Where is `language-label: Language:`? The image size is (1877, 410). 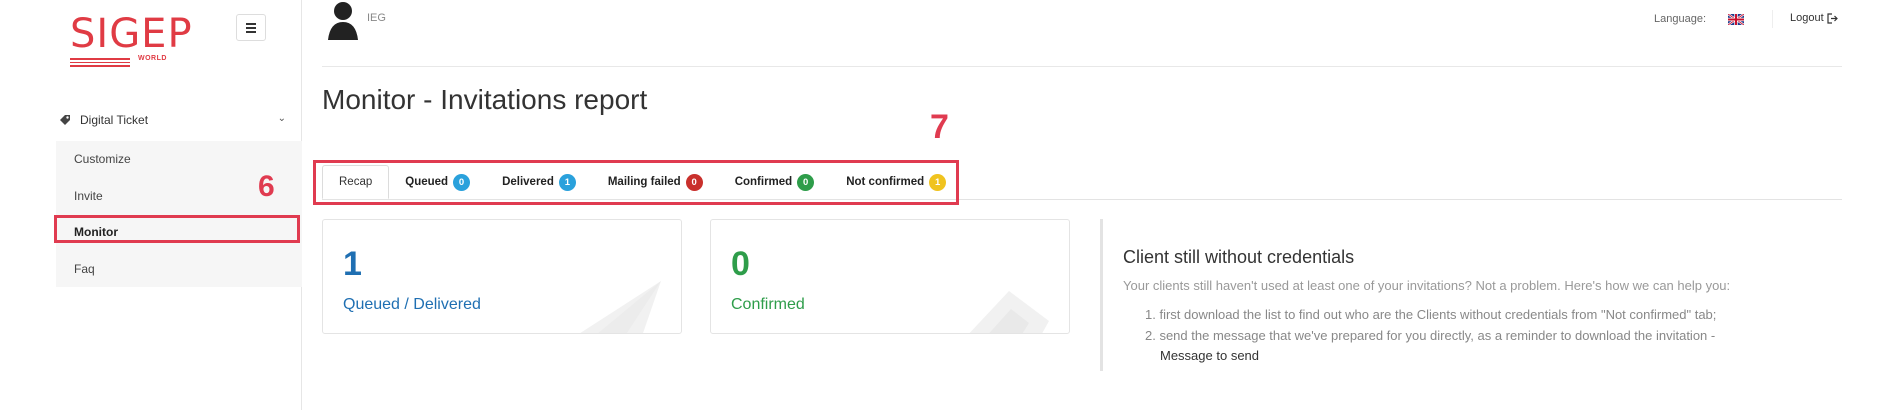
language-label: Language: is located at coordinates (1680, 19).